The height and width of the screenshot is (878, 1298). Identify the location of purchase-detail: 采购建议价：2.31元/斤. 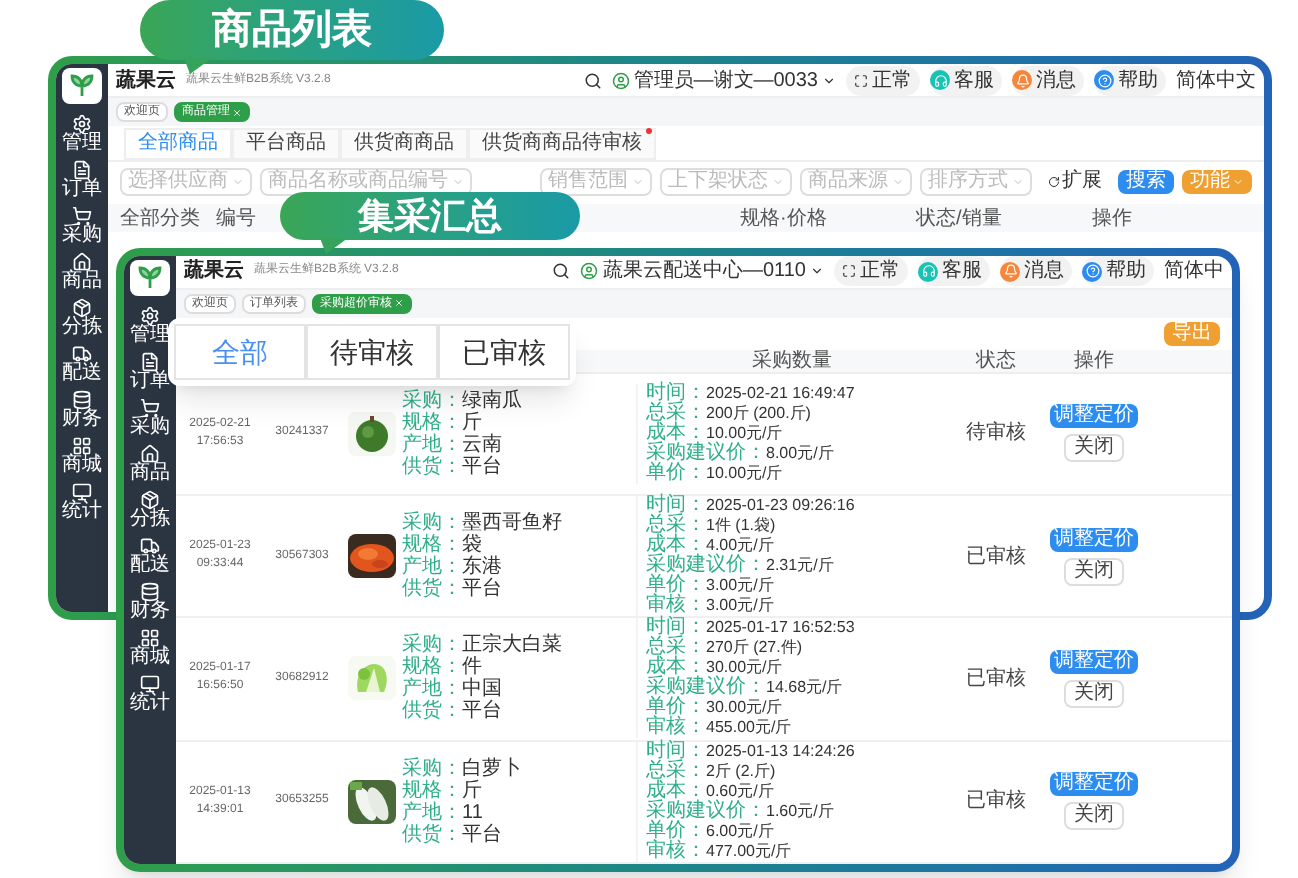
(741, 566).